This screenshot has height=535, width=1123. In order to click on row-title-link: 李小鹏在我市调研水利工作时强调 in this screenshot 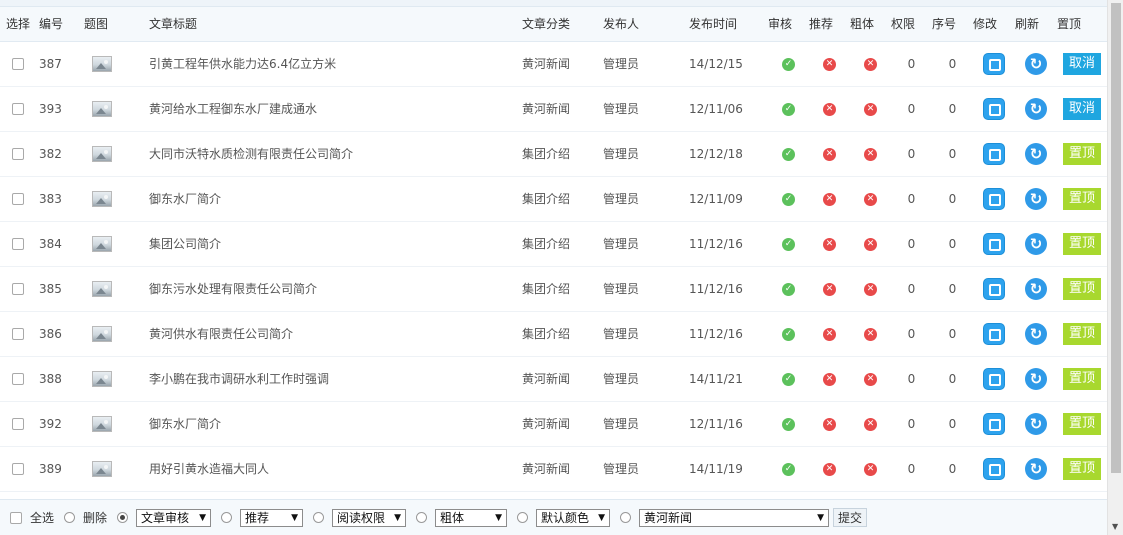, I will do `click(239, 379)`.